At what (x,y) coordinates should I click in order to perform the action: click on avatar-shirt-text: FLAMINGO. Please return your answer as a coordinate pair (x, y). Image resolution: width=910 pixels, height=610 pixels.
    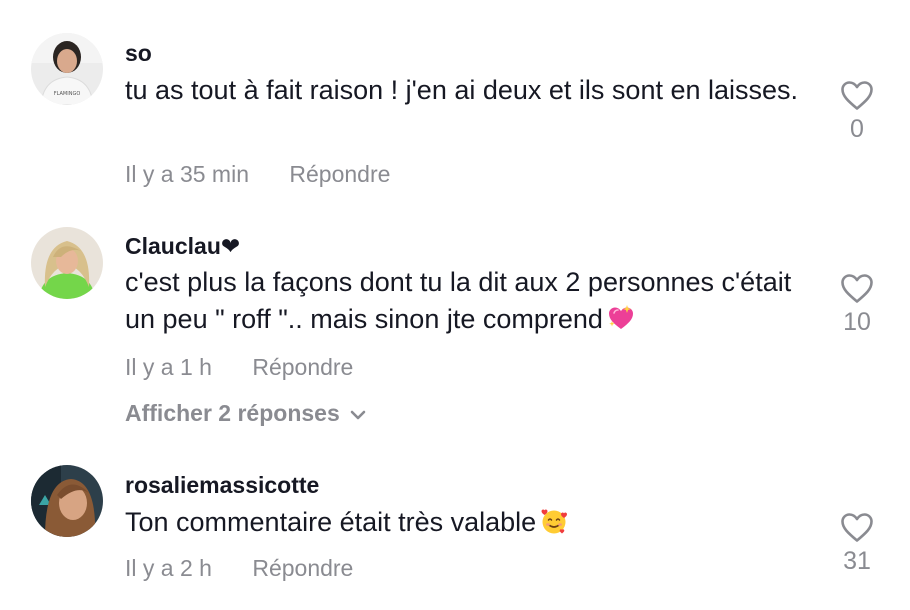
    Looking at the image, I should click on (67, 94).